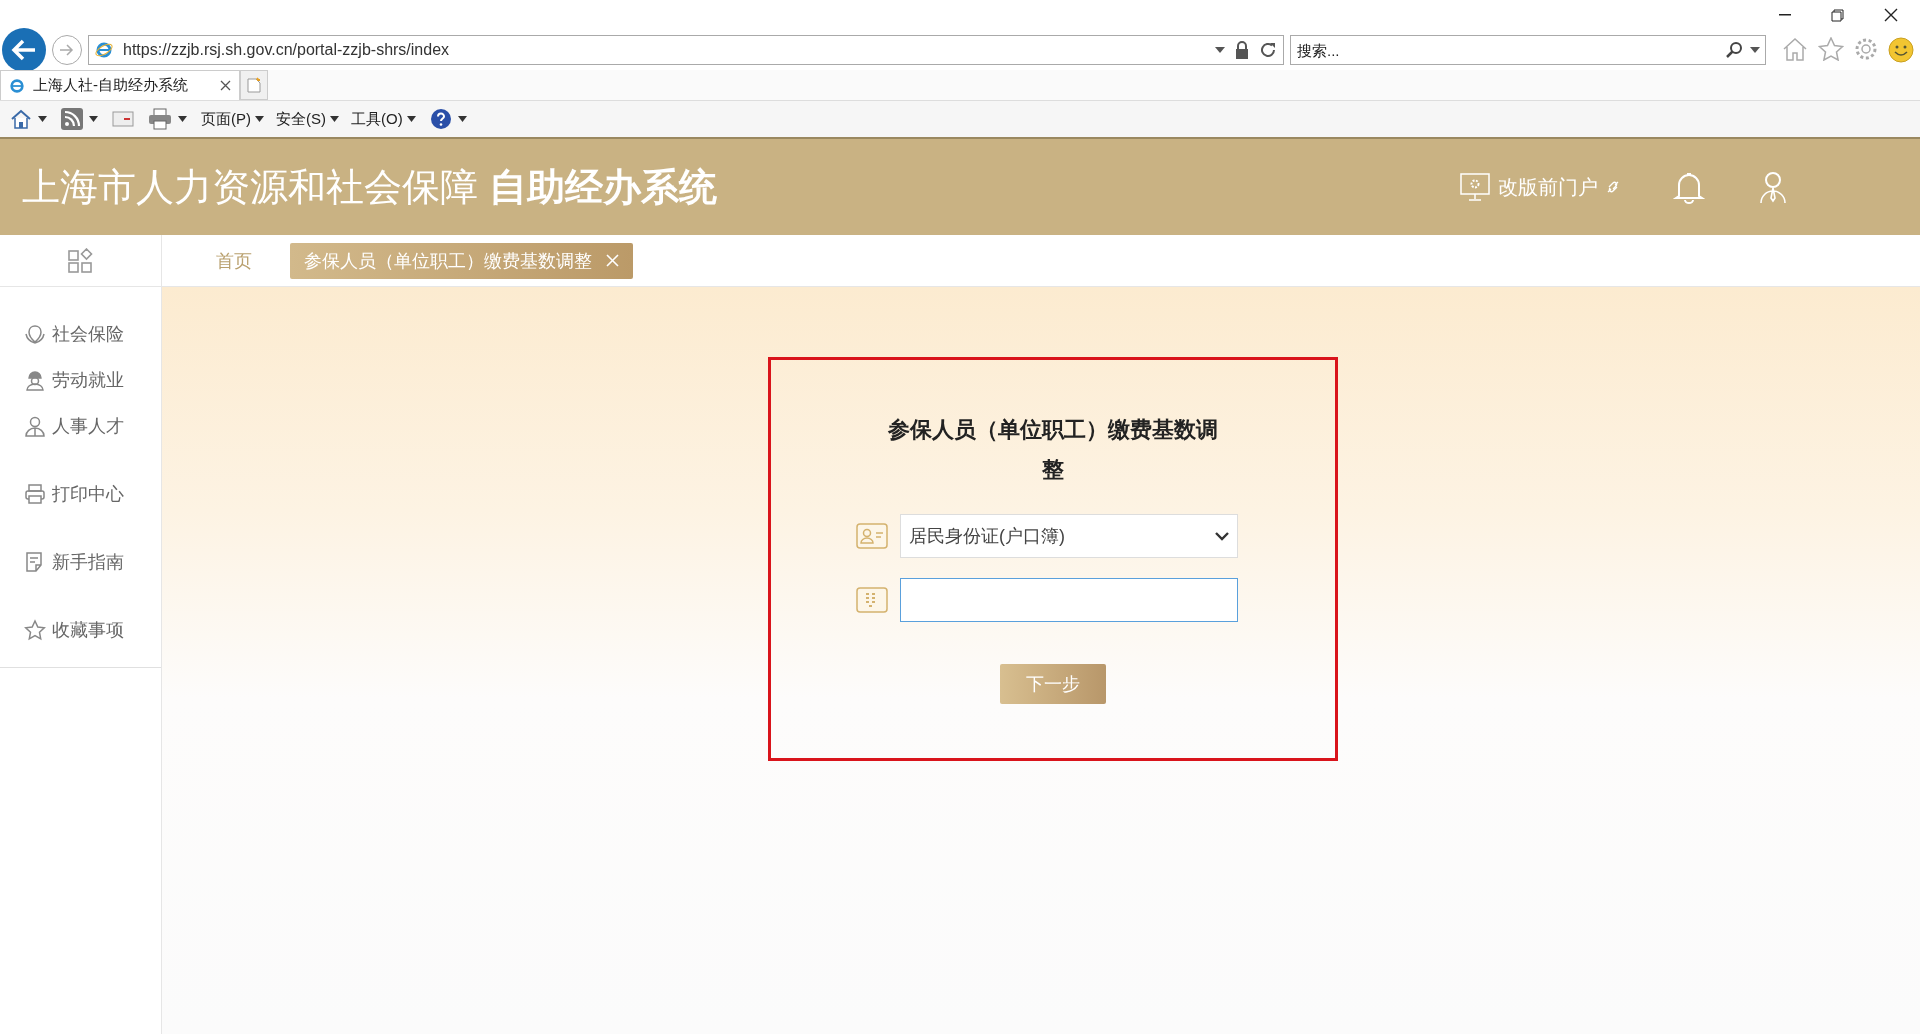 The image size is (1920, 1034). I want to click on chevron-down-icon, so click(1222, 536).